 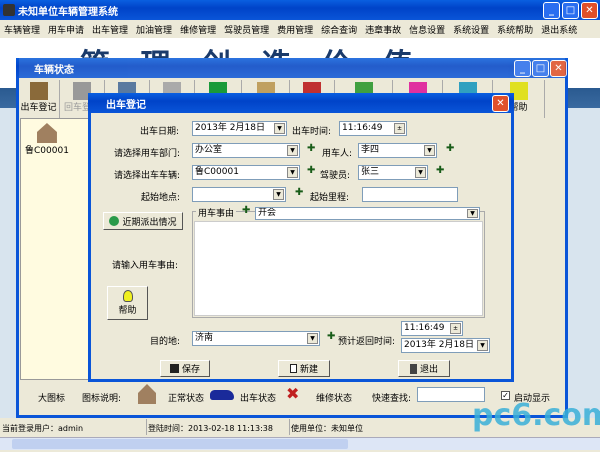 I want to click on child-minimize-button: _, so click(x=522, y=68).